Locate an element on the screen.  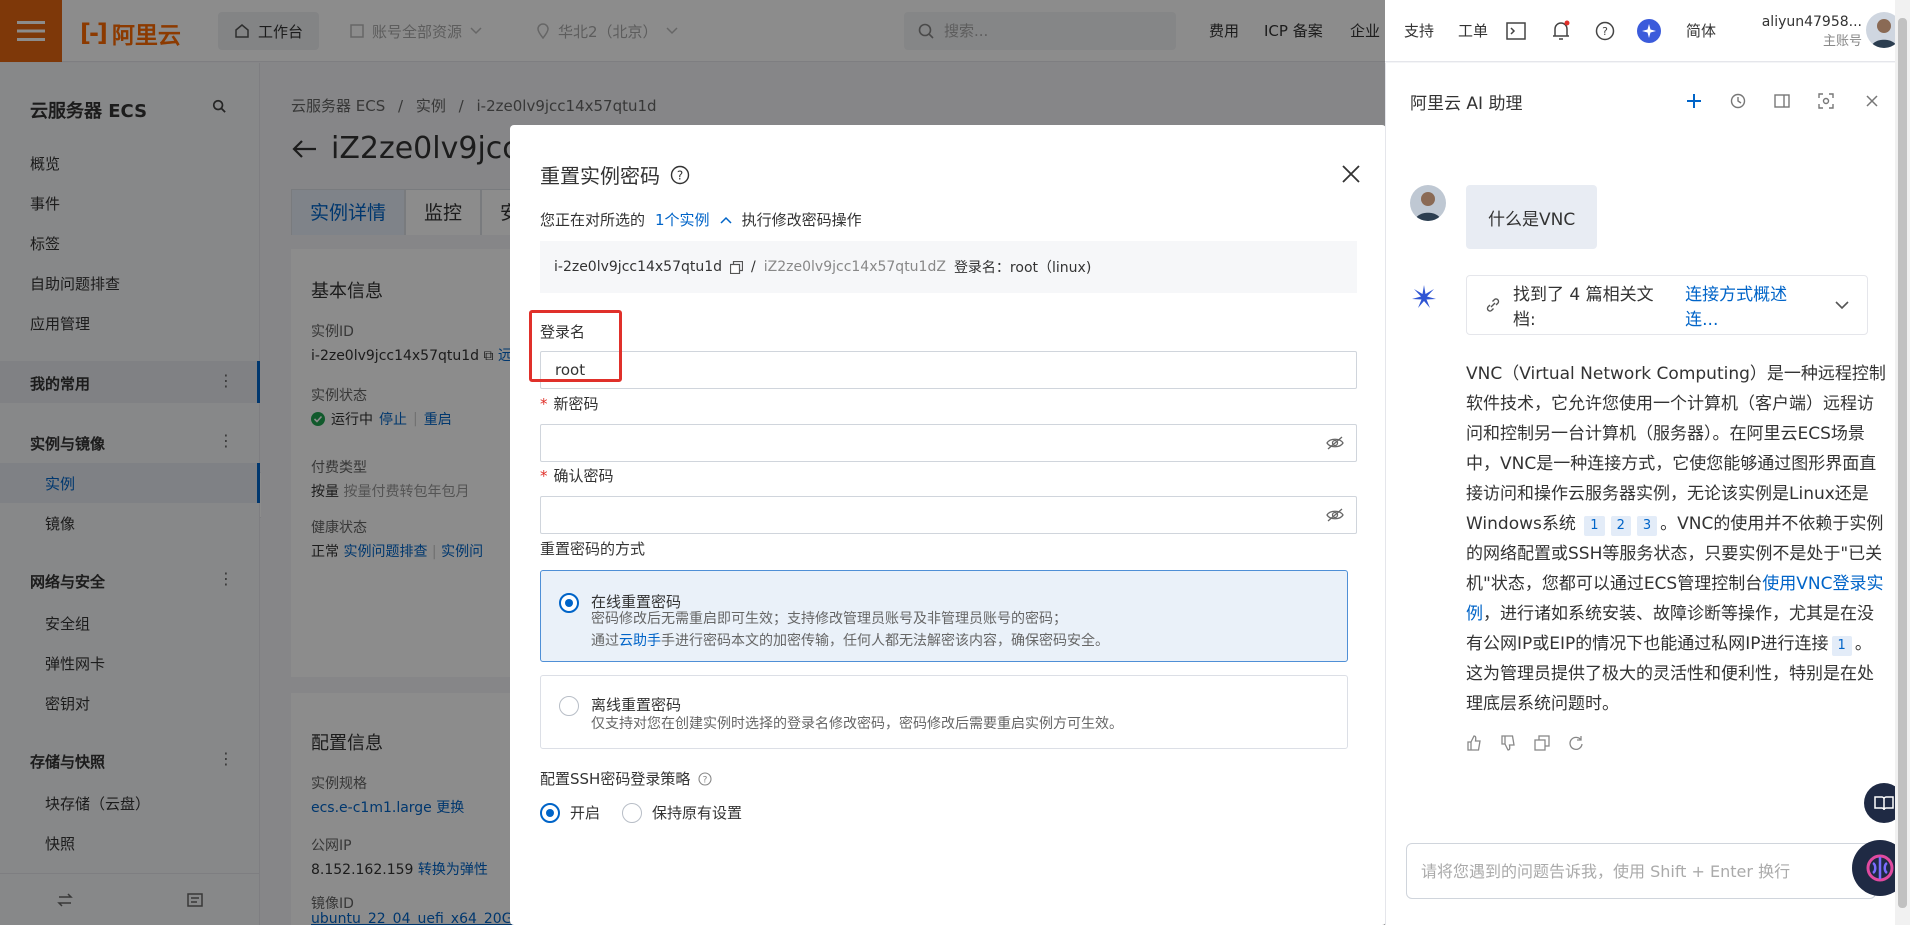
account-type: 主账号 is located at coordinates (1842, 41).